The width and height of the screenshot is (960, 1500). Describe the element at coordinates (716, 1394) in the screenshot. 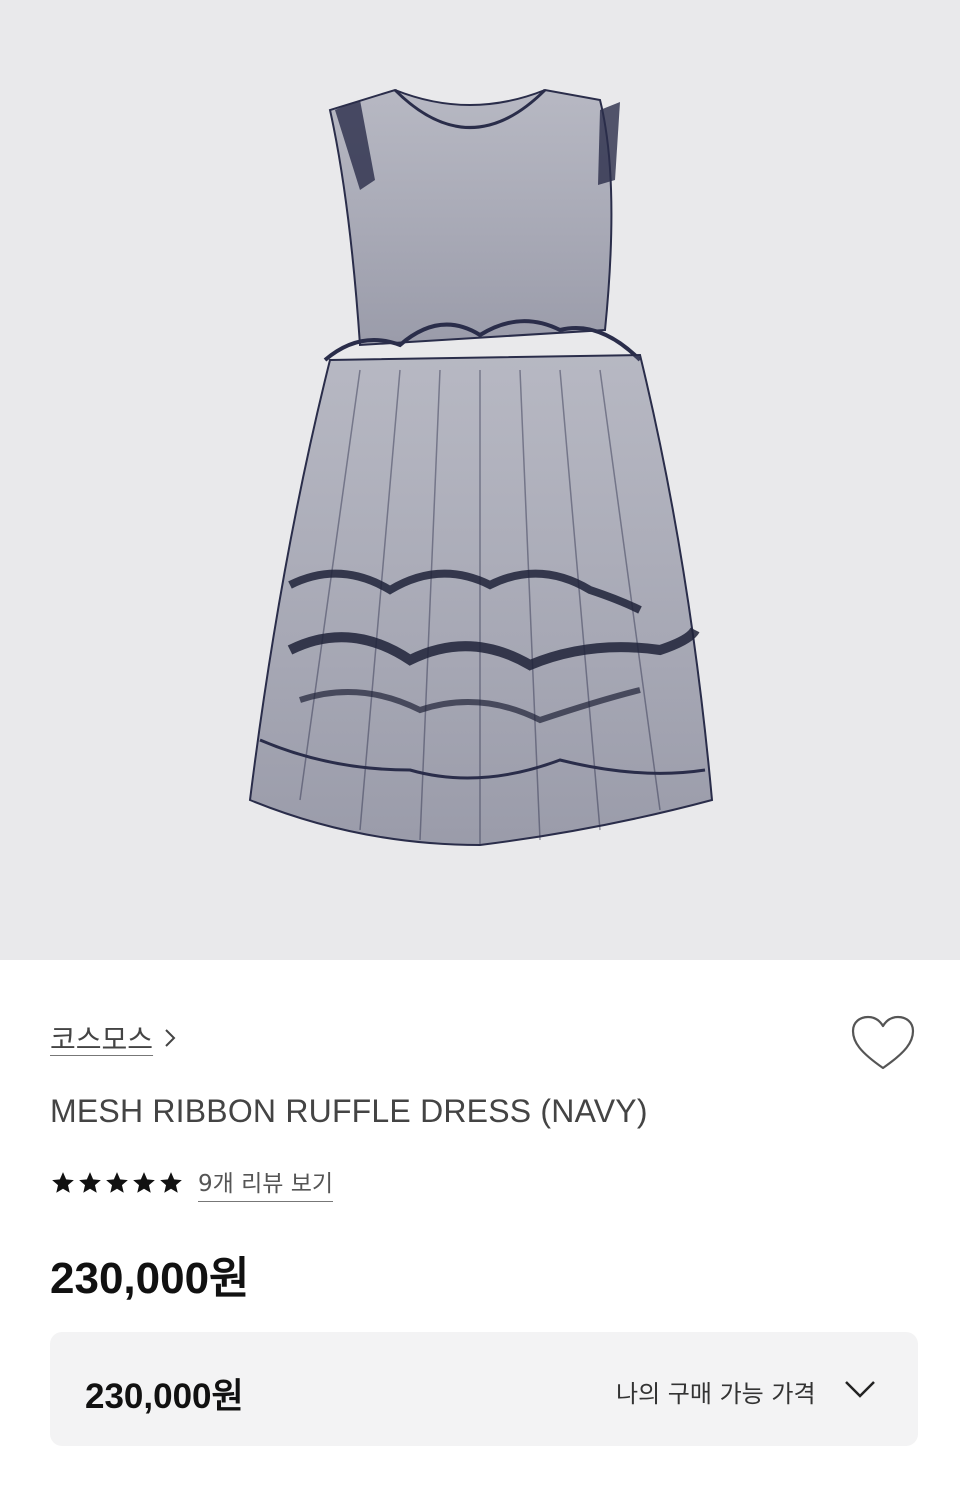

I see `my-price-label: 나의 구매 가능 가격` at that location.